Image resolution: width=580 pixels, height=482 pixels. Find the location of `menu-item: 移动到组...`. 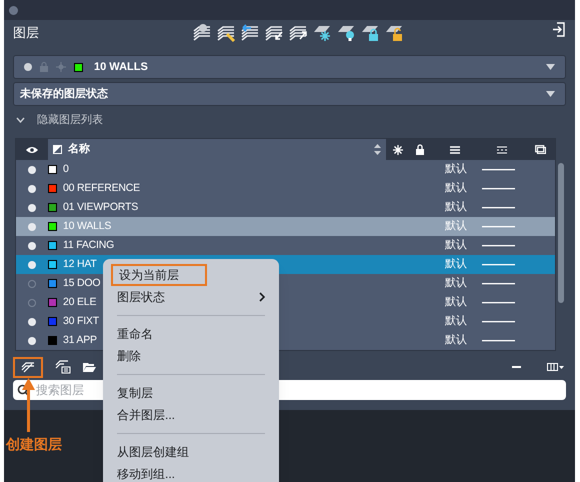

menu-item: 移动到组... is located at coordinates (191, 472).